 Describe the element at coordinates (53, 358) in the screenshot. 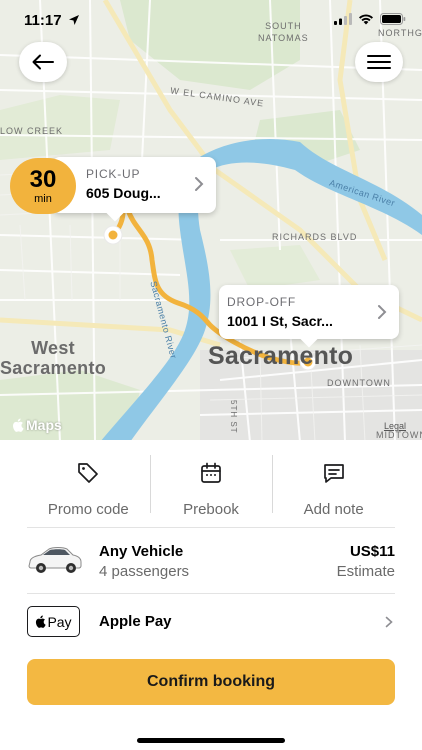

I see `label-west-sacramento: West Sacramento` at that location.